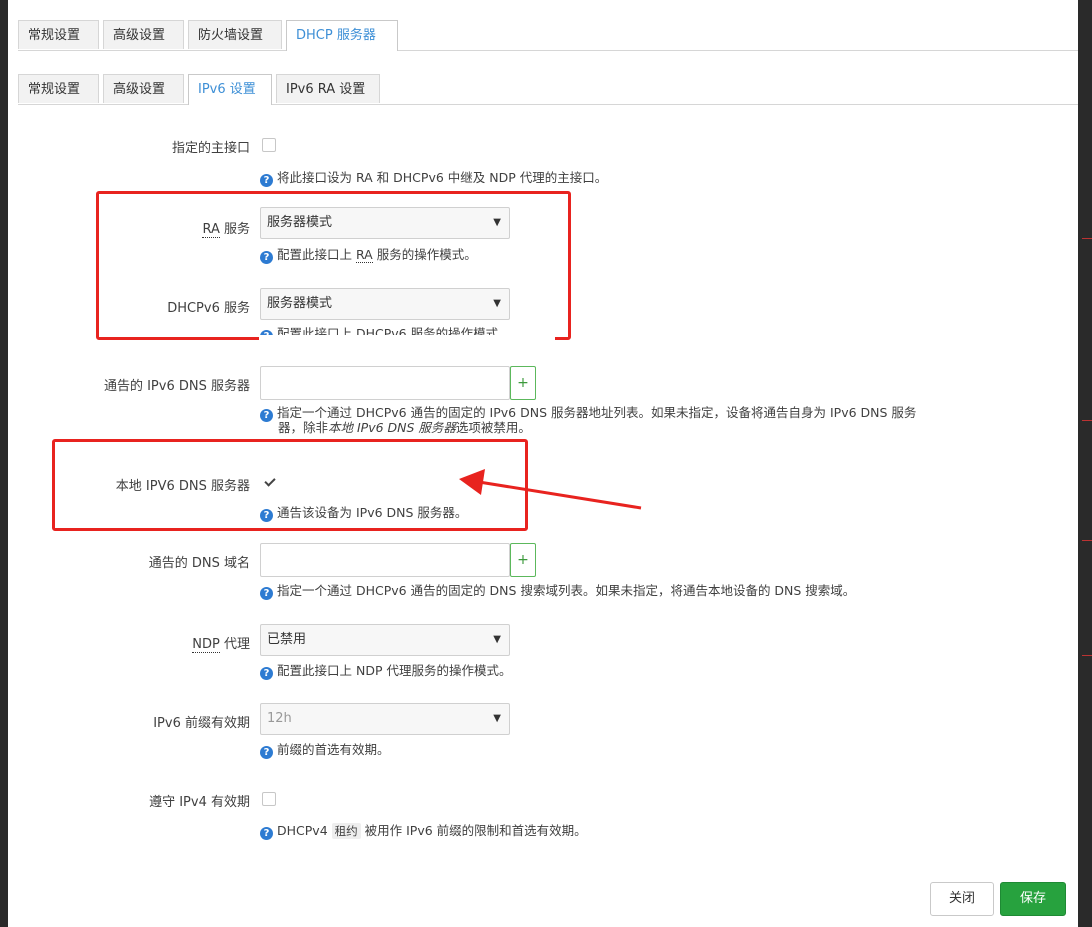 This screenshot has height=927, width=1092. I want to click on window-right-edge, so click(1085, 463).